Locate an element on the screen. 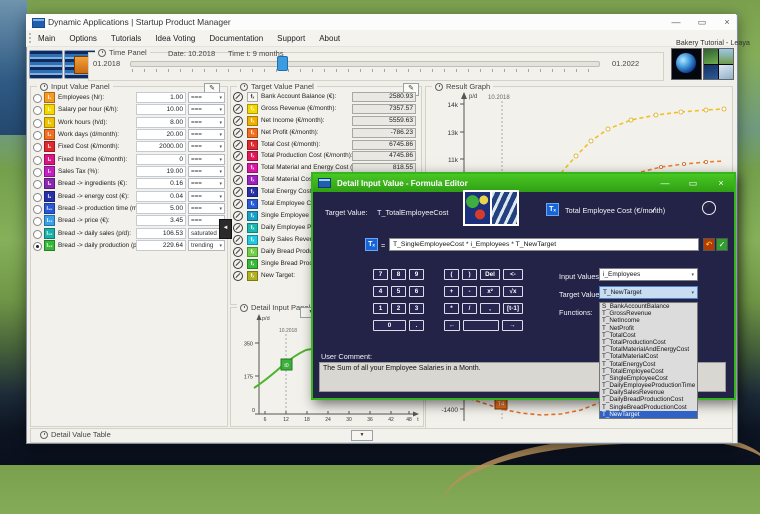 The width and height of the screenshot is (760, 514). list-item: T_TotalEnergyCost is located at coordinates (648, 364).